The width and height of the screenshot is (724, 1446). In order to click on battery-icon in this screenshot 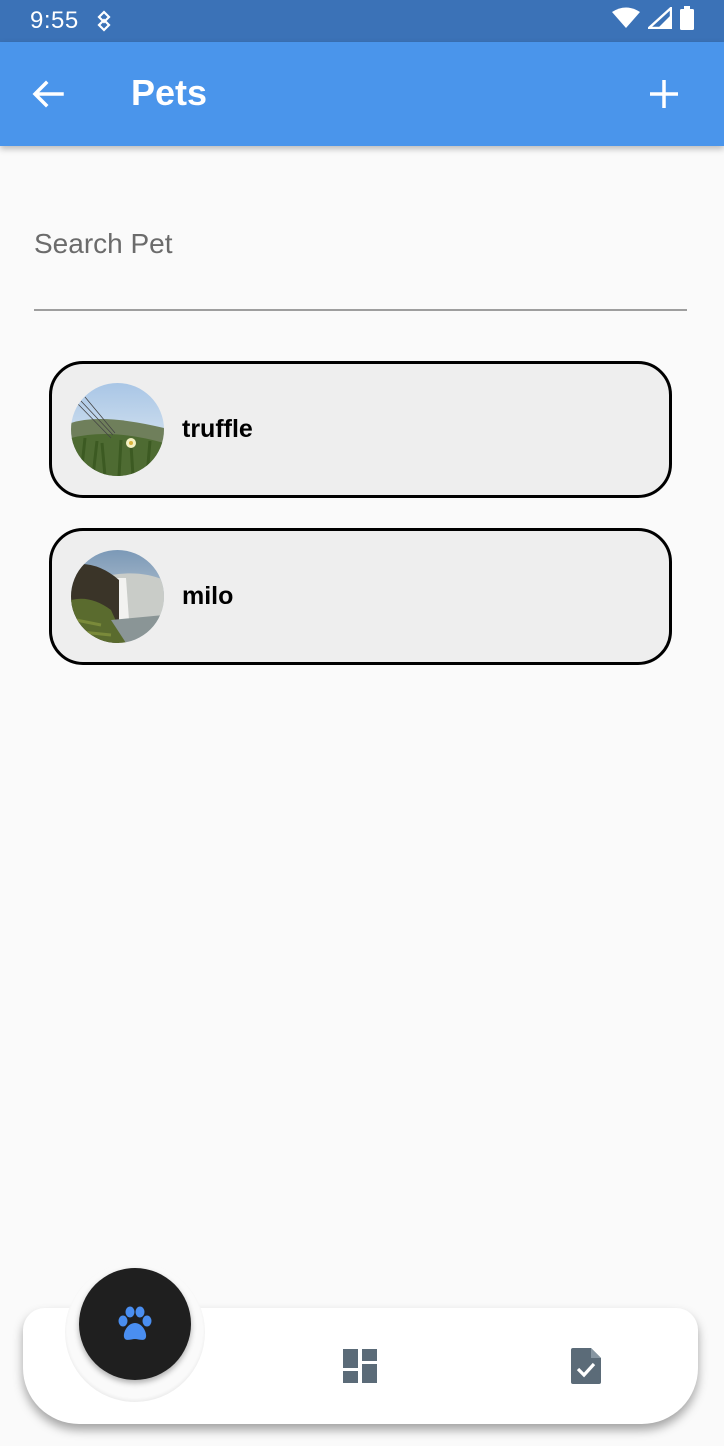, I will do `click(687, 21)`.